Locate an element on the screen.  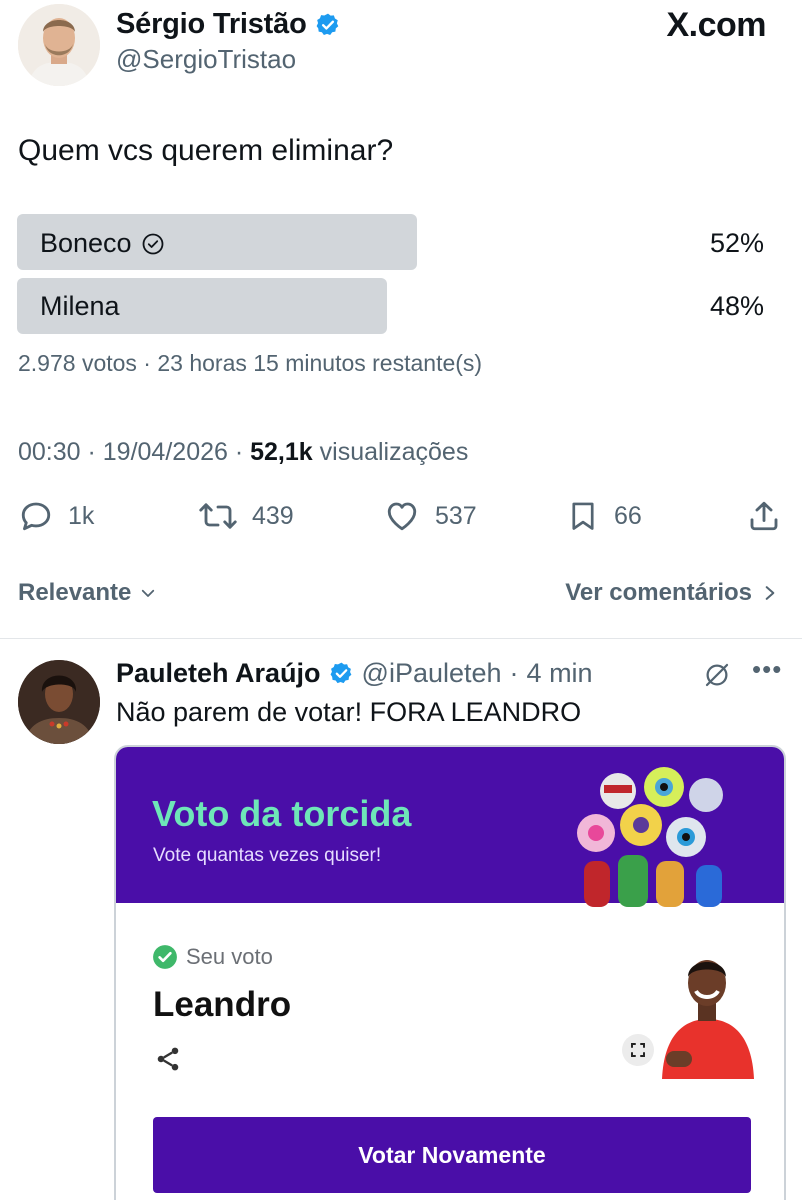
like-icon is located at coordinates (402, 516).